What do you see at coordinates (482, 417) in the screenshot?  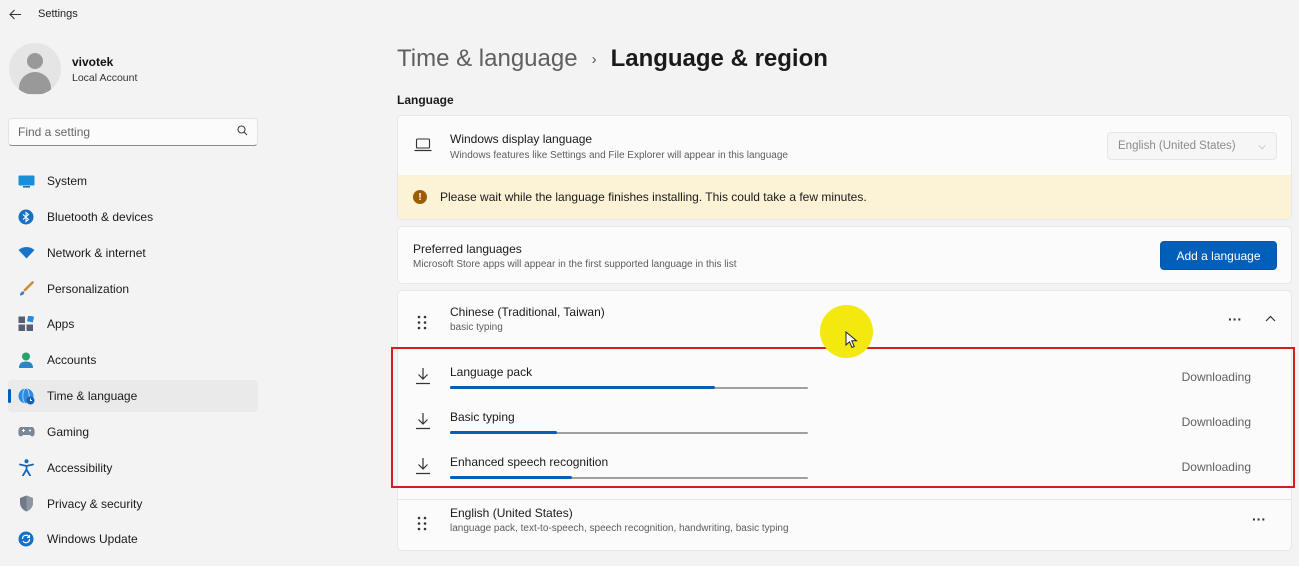 I see `download-label: Basic typing` at bounding box center [482, 417].